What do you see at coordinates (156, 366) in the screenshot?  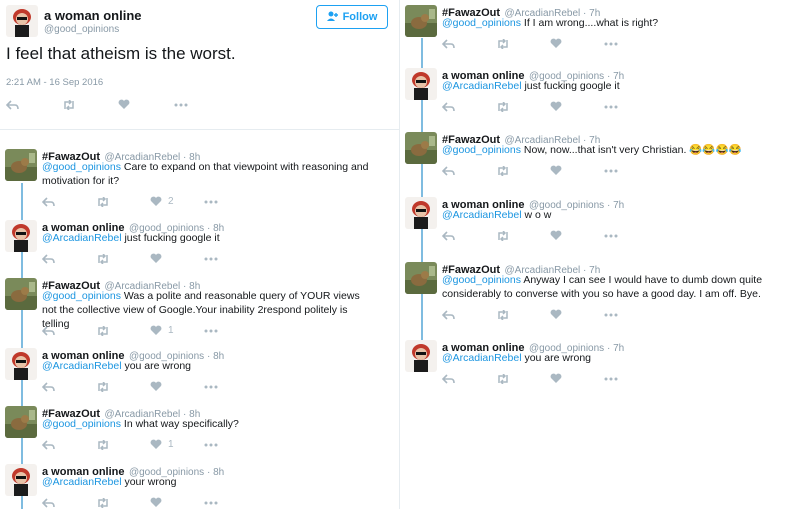 I see `reply-body: you are wrong` at bounding box center [156, 366].